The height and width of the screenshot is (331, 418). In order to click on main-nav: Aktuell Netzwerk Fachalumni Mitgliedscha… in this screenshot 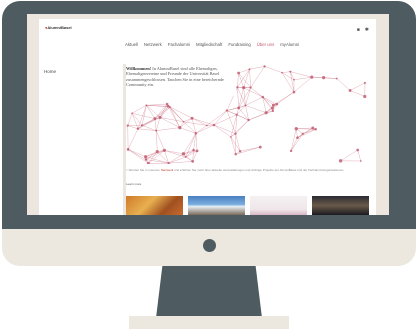, I will do `click(212, 44)`.